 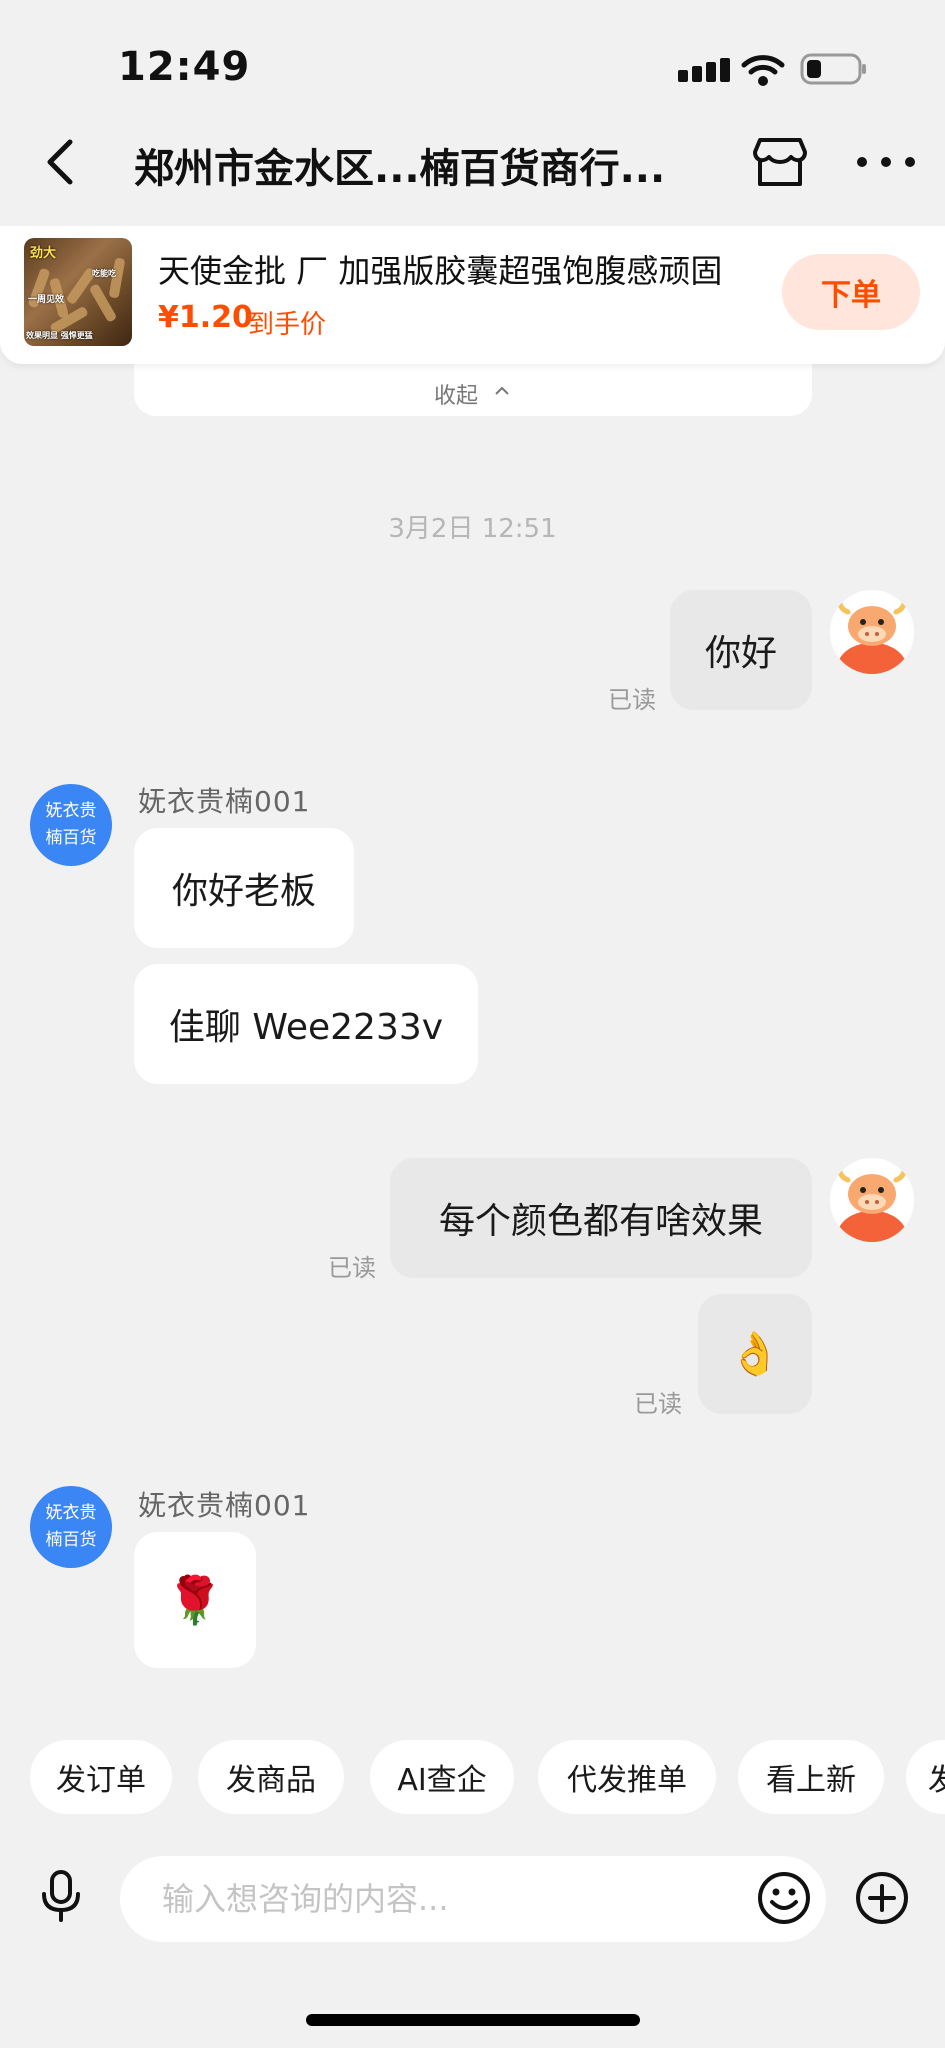 I want to click on add-icon, so click(x=882, y=1898).